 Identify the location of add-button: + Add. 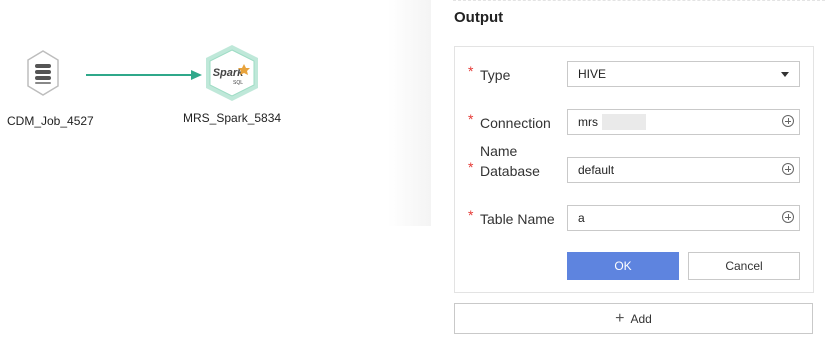
(633, 318).